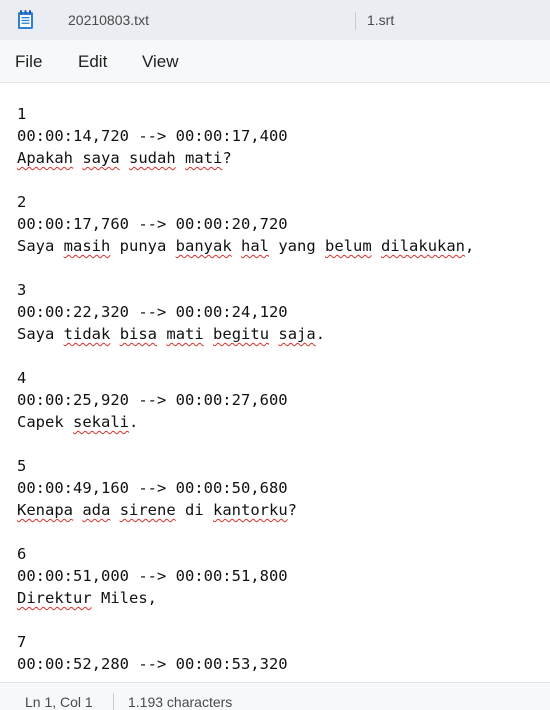  What do you see at coordinates (423, 246) in the screenshot?
I see `misspelled-word: dilakukan` at bounding box center [423, 246].